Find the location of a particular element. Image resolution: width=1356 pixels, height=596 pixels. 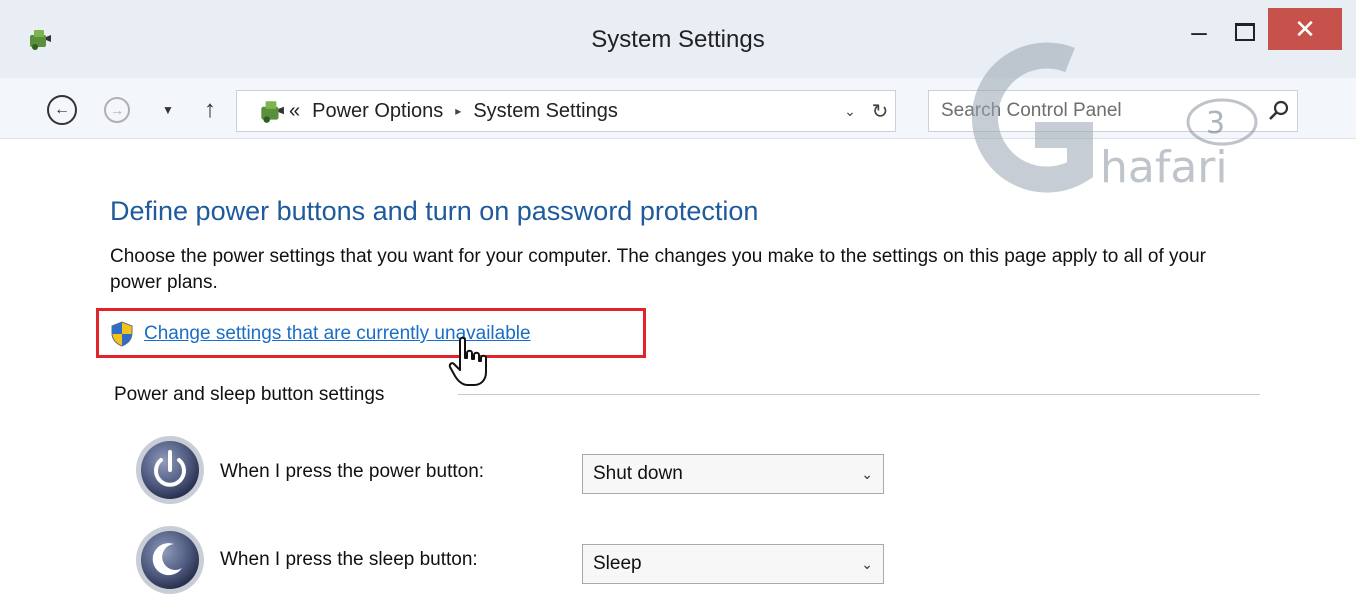

hand-pointer-icon is located at coordinates (467, 361).